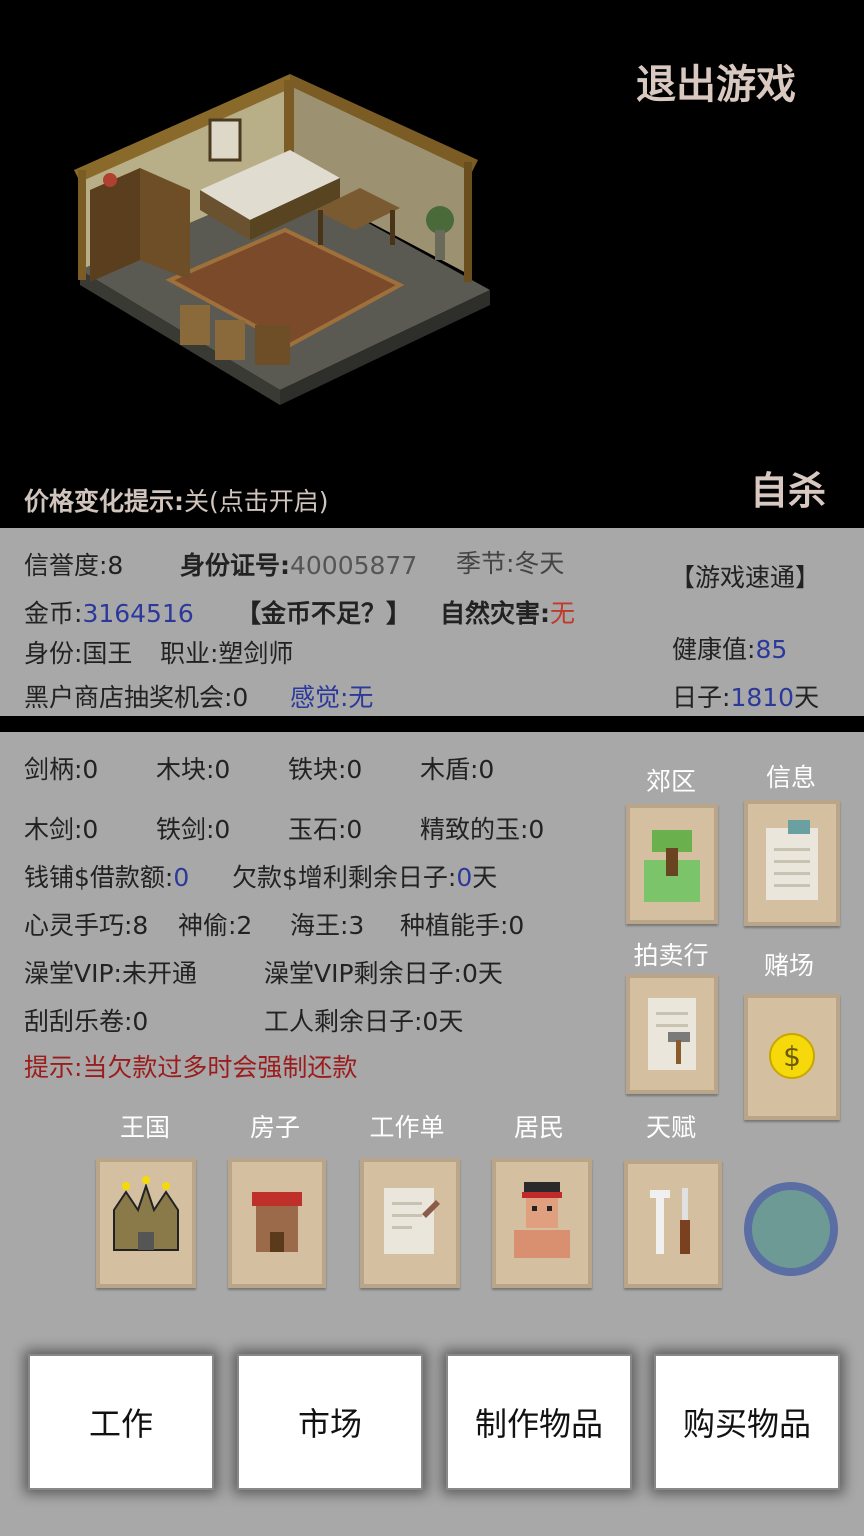 Image resolution: width=864 pixels, height=1536 pixels. What do you see at coordinates (53, 613) in the screenshot?
I see `gold-label: 金币:` at bounding box center [53, 613].